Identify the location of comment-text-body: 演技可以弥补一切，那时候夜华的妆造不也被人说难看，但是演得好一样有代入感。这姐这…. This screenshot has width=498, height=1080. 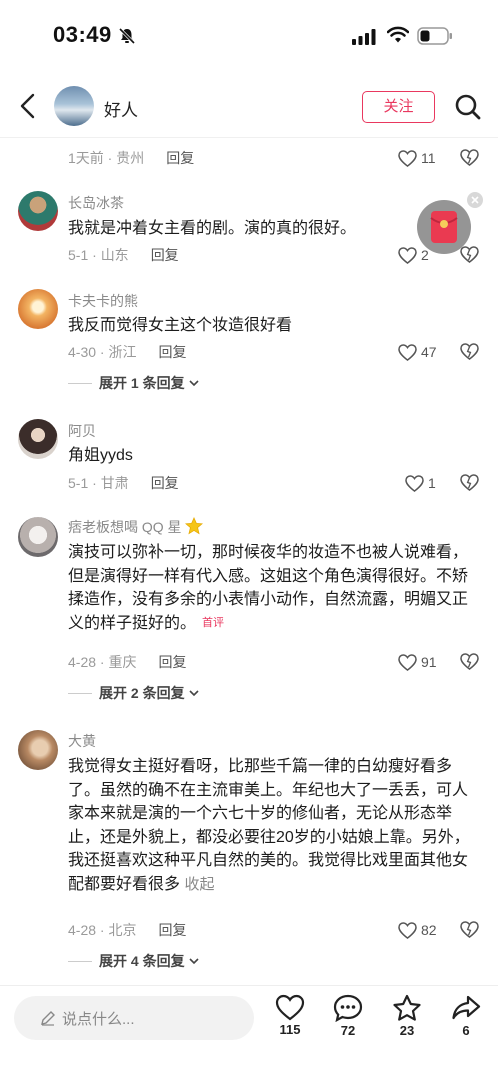
(268, 588).